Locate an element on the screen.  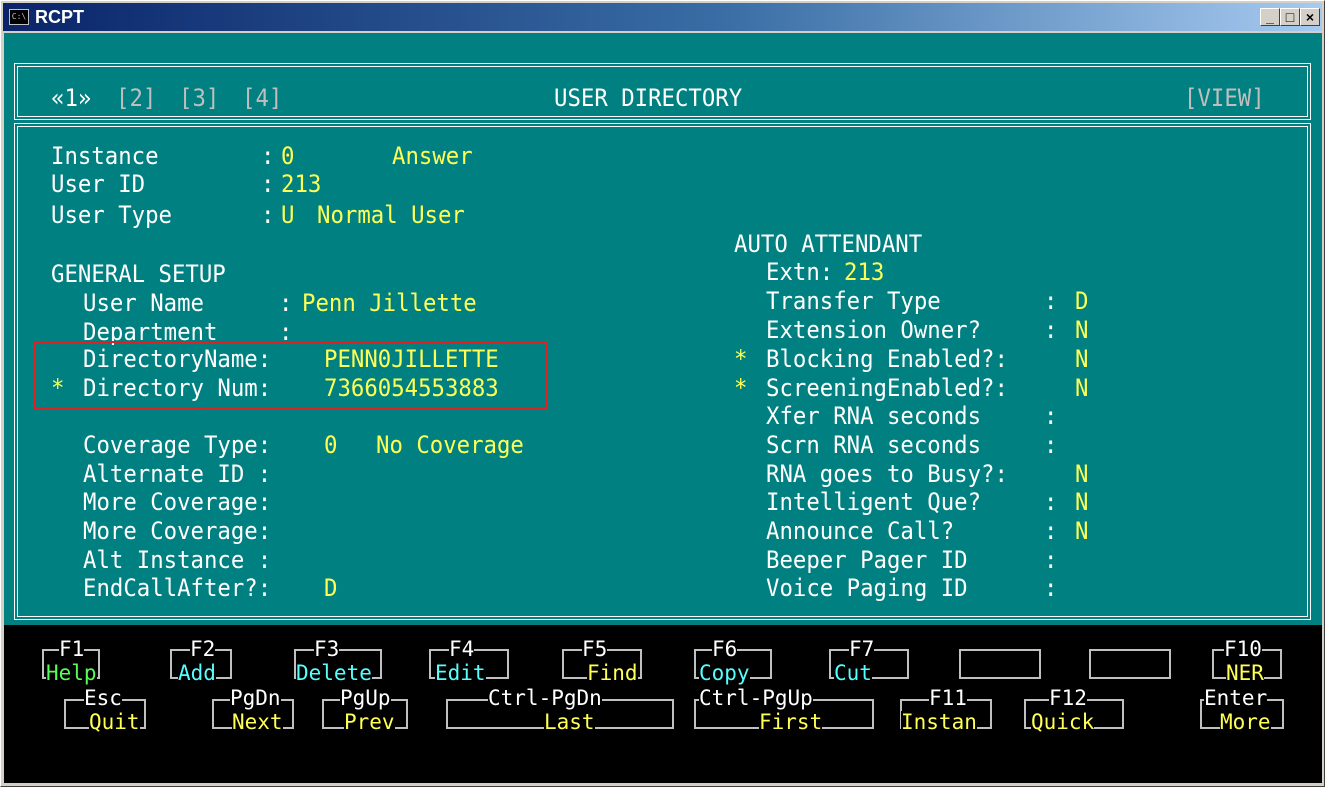
fkey-f2-action: Add is located at coordinates (197, 673).